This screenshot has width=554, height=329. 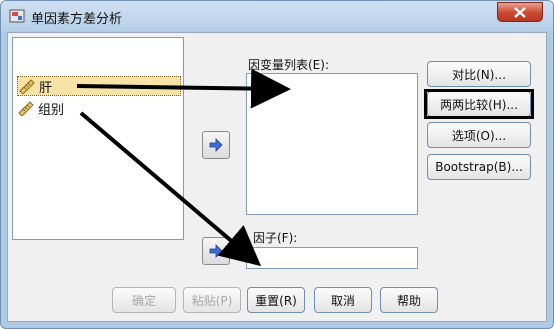 What do you see at coordinates (144, 300) in the screenshot?
I see `ok-button: 确定` at bounding box center [144, 300].